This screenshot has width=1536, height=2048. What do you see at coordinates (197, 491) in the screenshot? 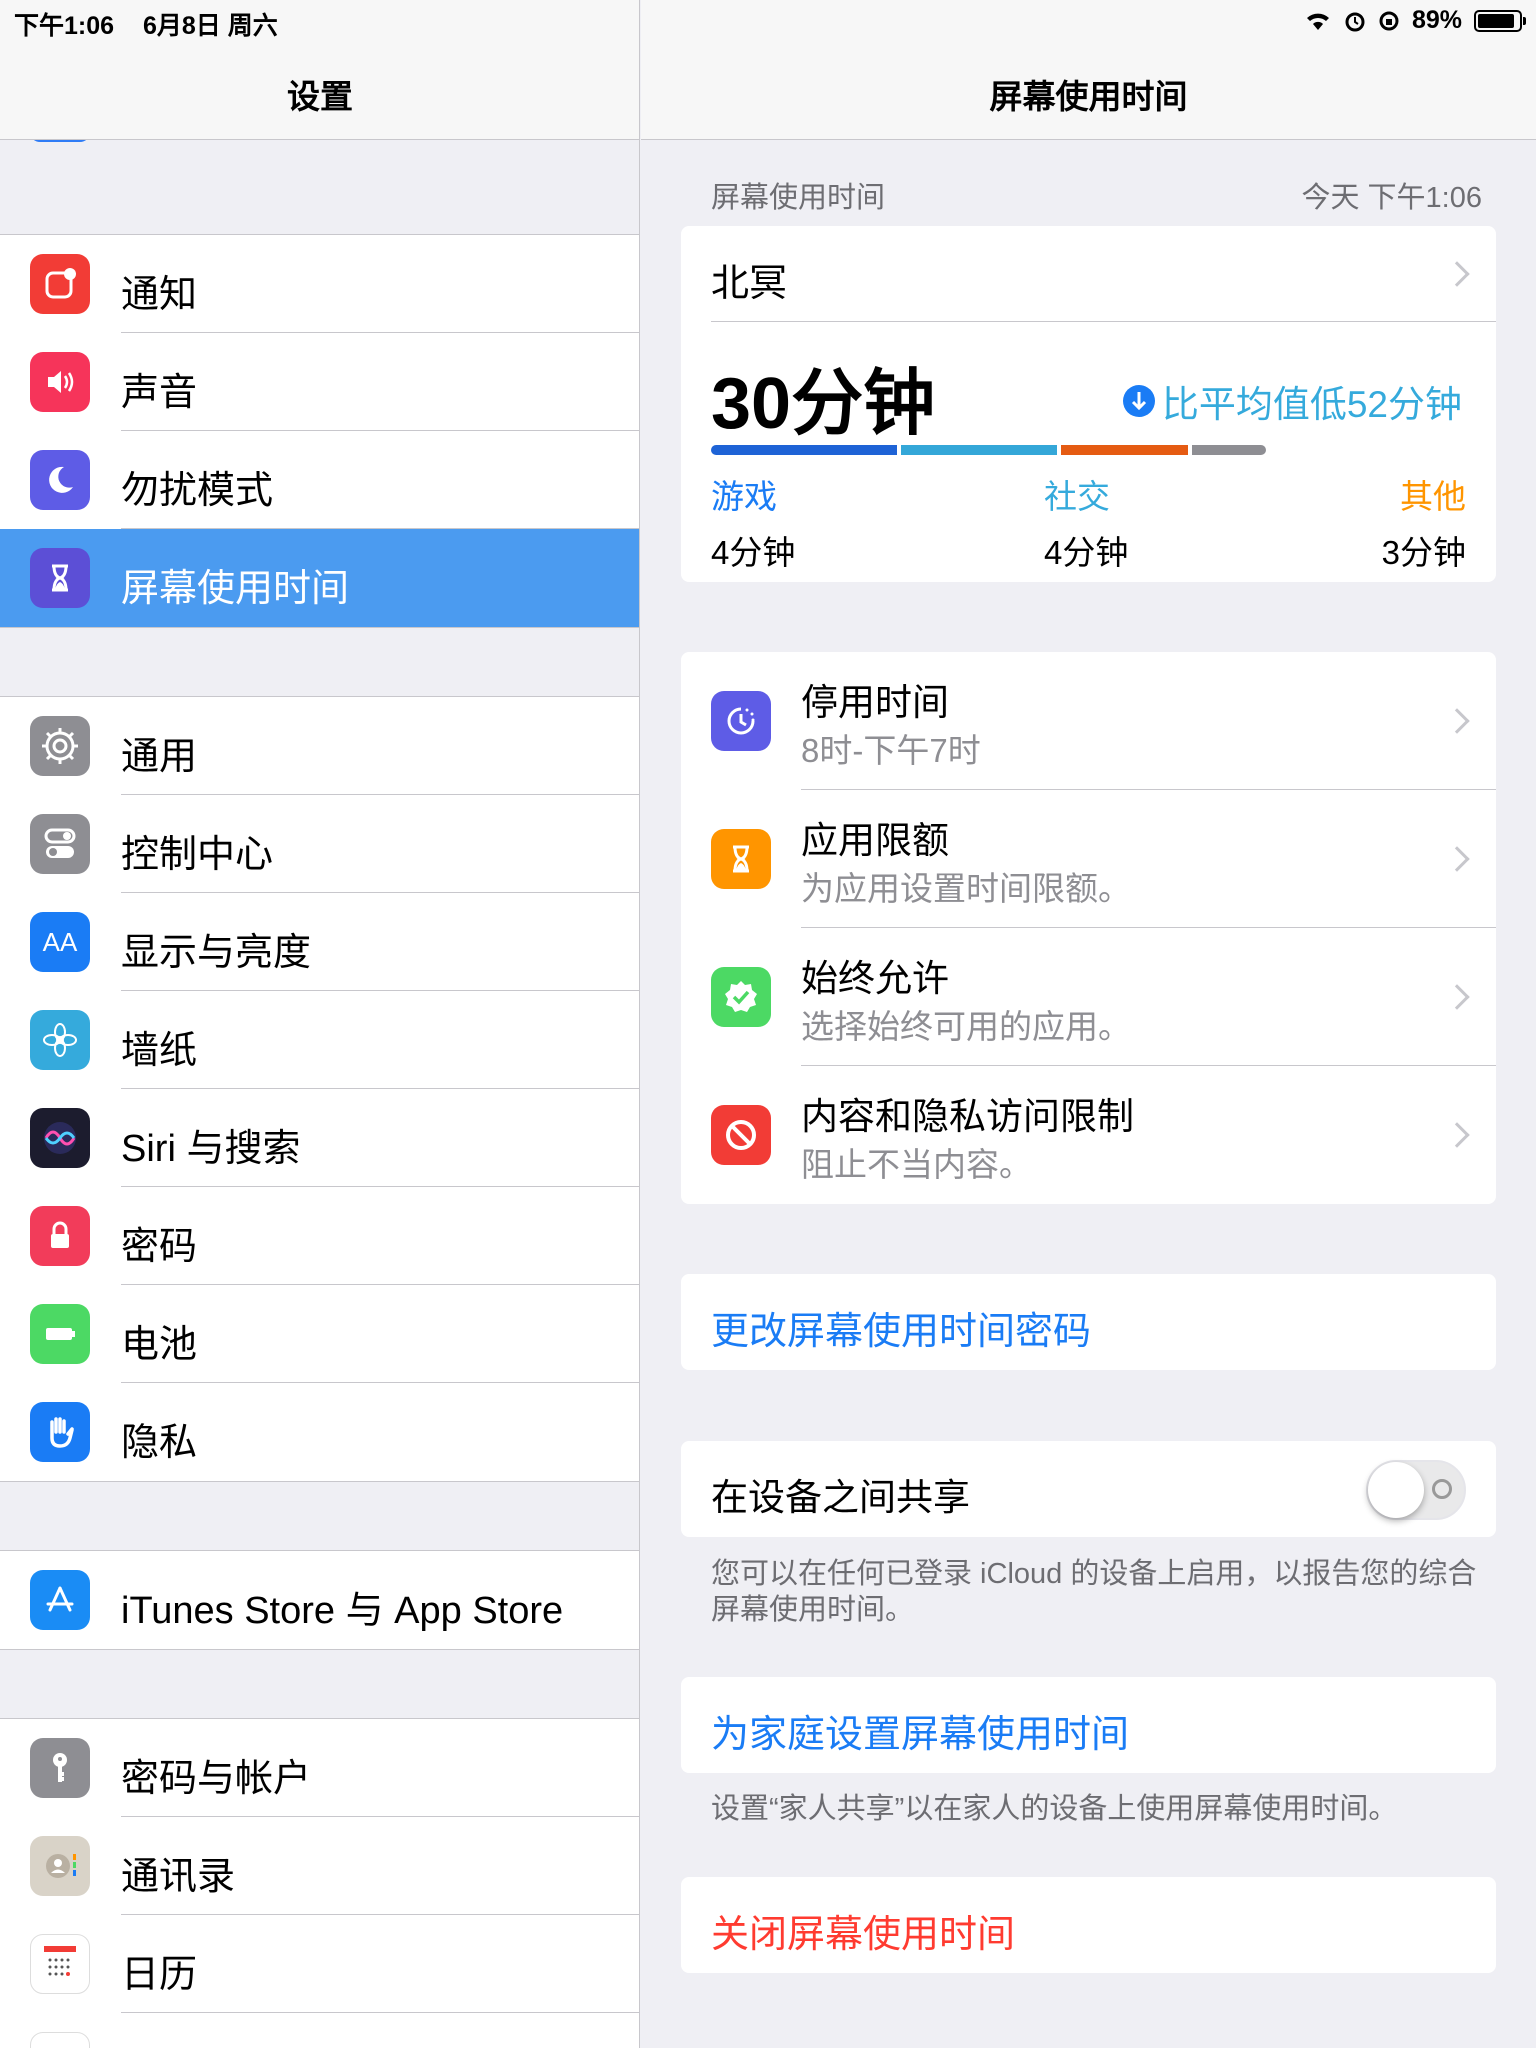
I see `sidebar-item-label: 勿扰模式` at bounding box center [197, 491].